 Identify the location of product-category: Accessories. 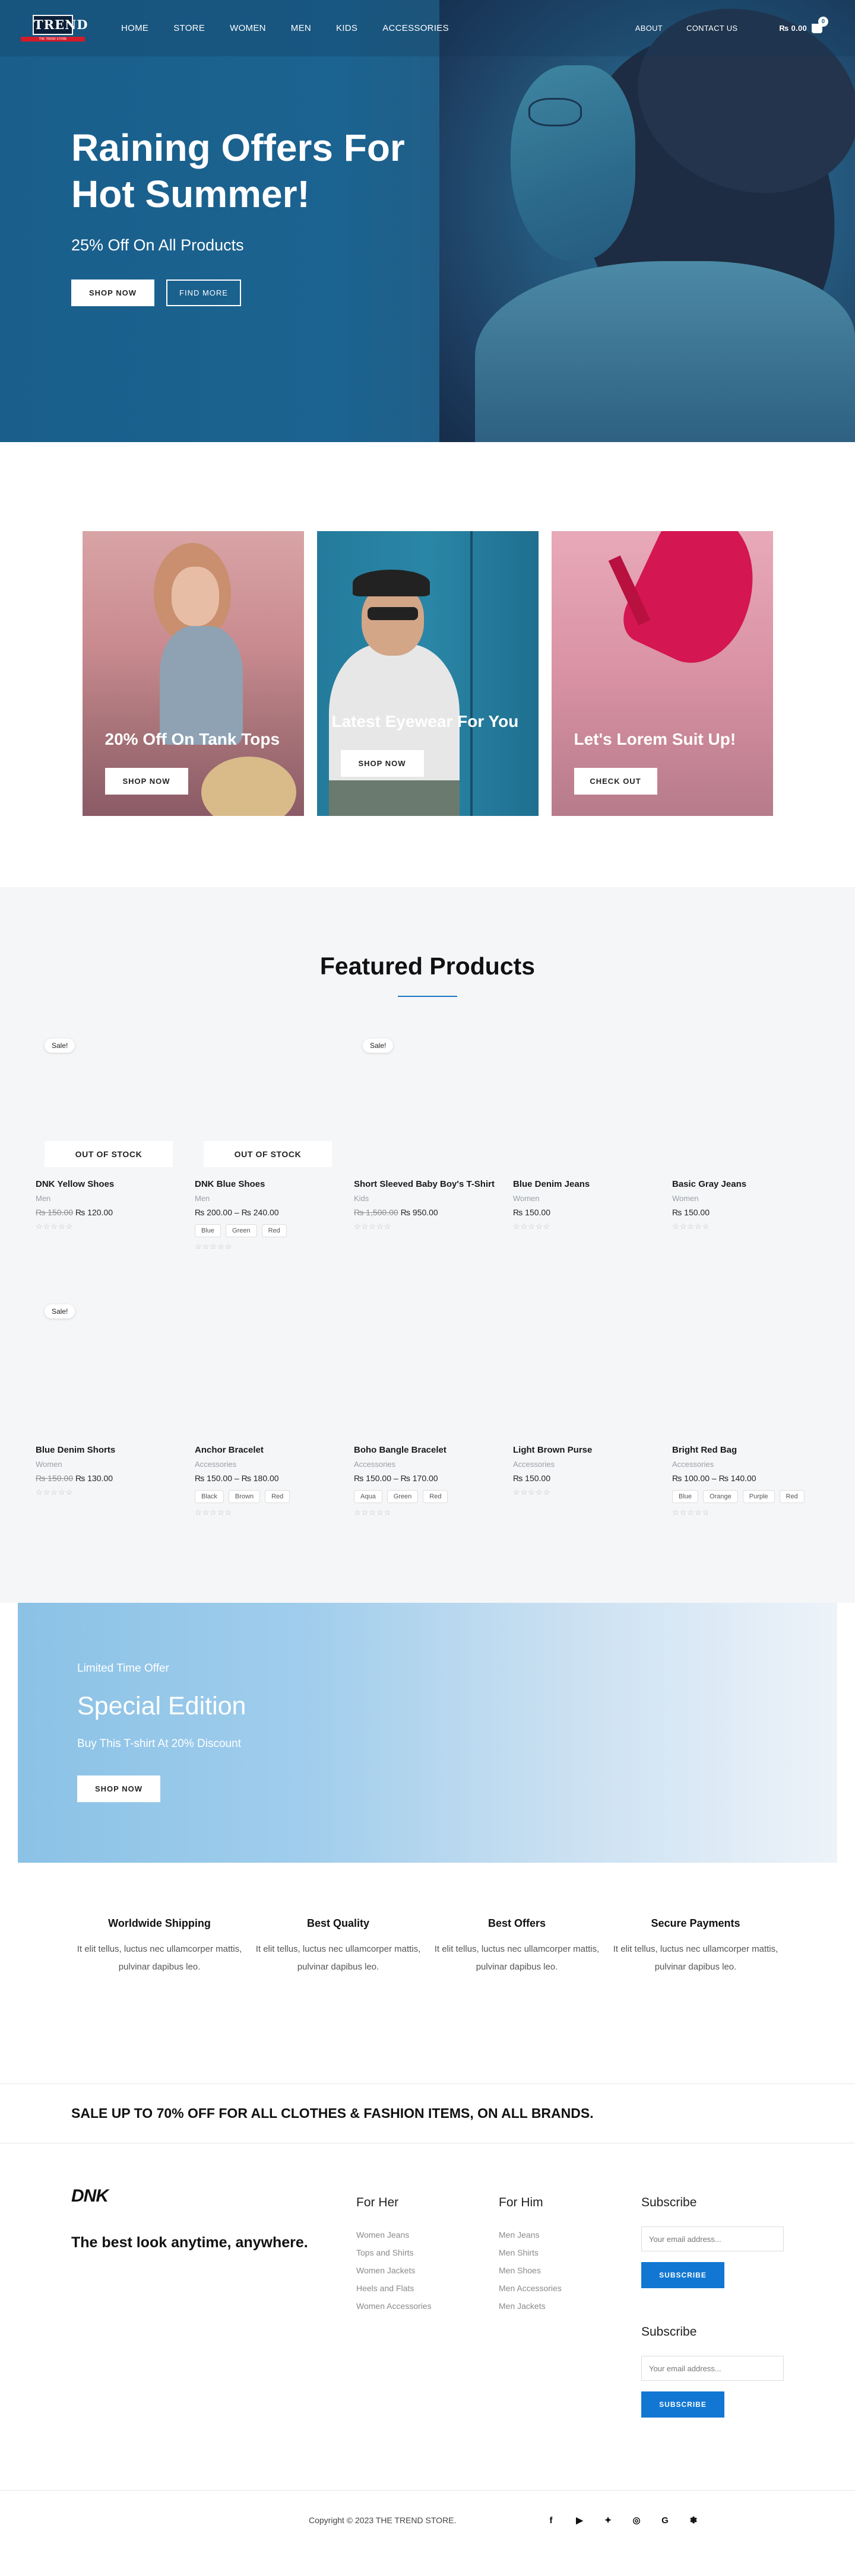
(375, 1464).